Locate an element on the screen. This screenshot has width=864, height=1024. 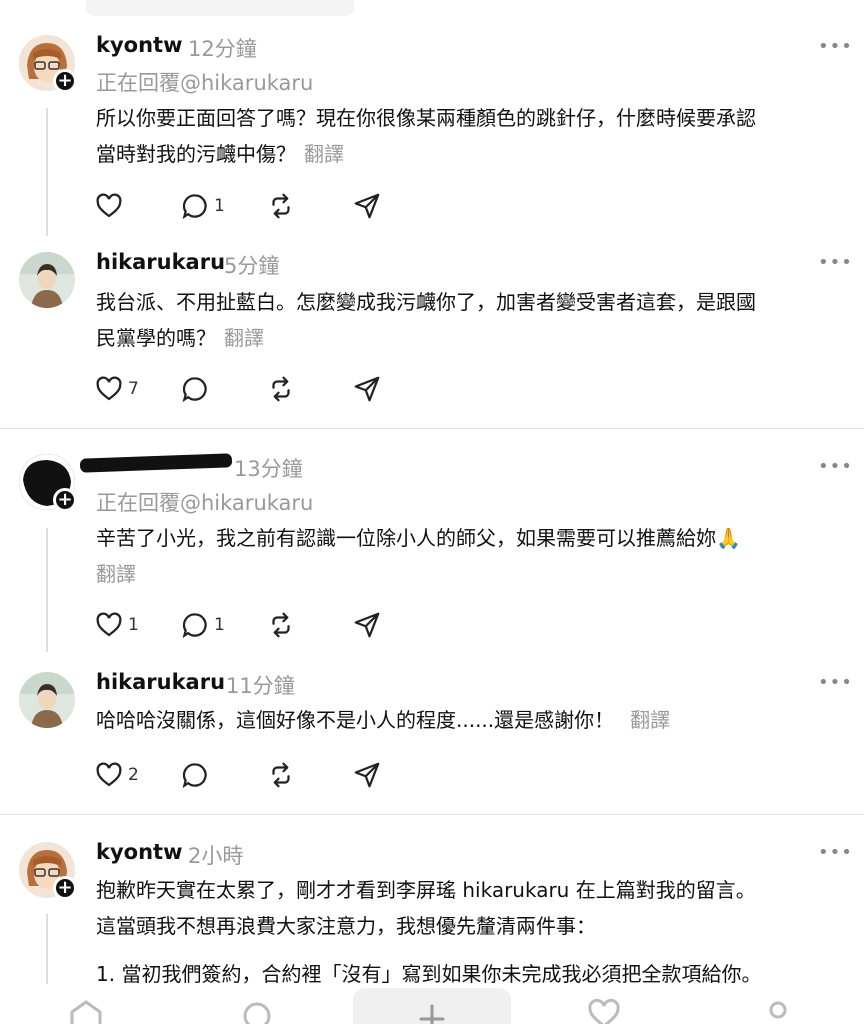
post-time: 11分鐘 is located at coordinates (260, 686).